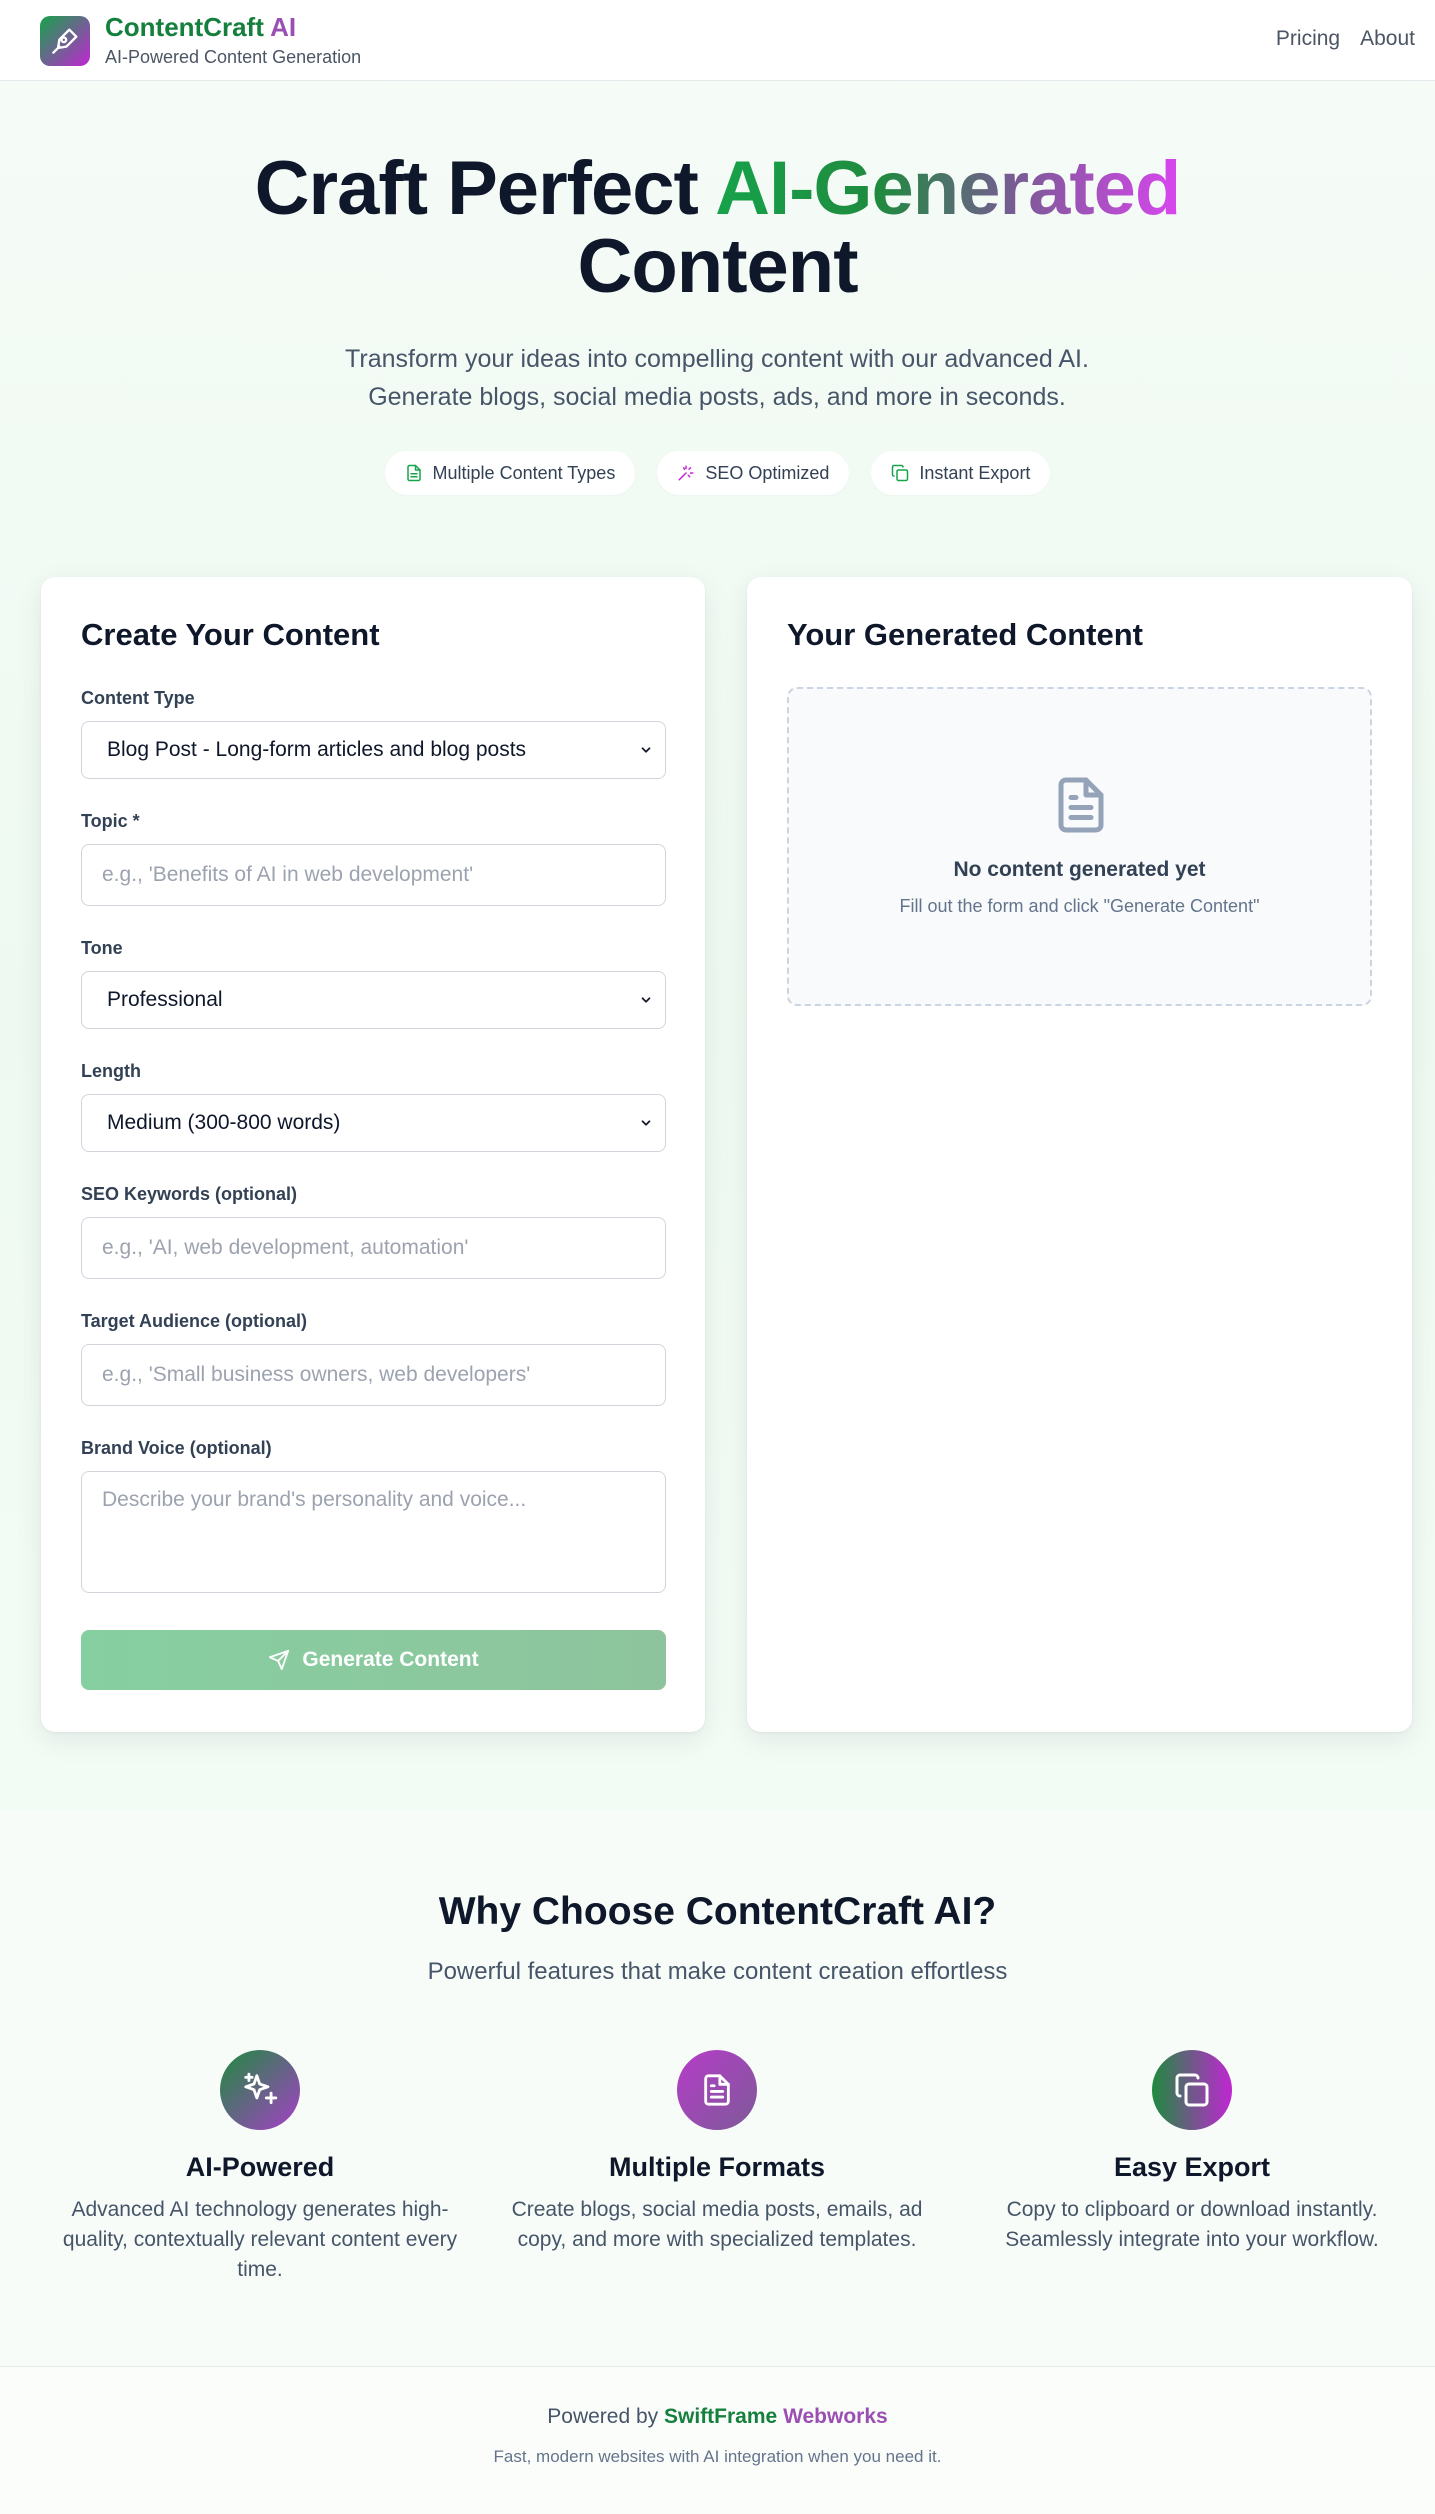  What do you see at coordinates (606, 2416) in the screenshot?
I see `footer-powered-label: Powered by` at bounding box center [606, 2416].